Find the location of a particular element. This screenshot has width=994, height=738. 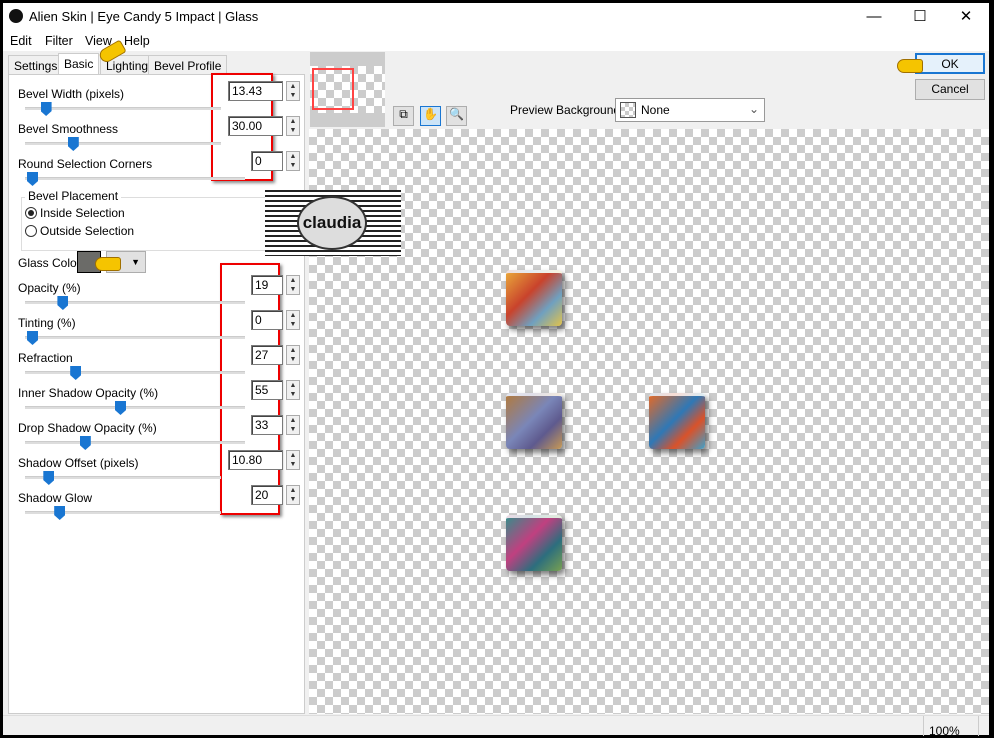

cancel-button: Cancel is located at coordinates (950, 89).